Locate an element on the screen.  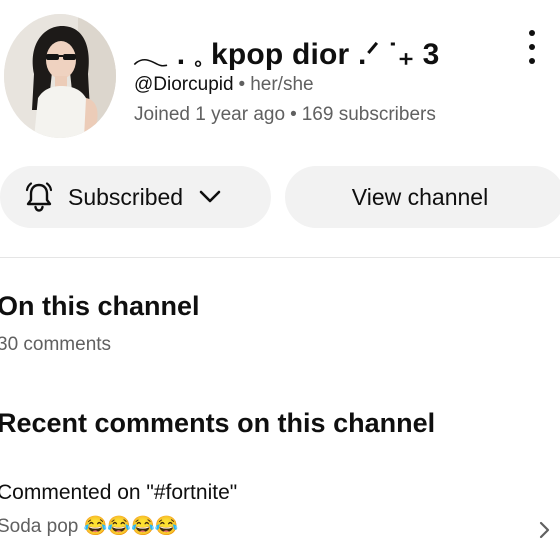
channel-handle: @Diorcupid is located at coordinates (184, 84).